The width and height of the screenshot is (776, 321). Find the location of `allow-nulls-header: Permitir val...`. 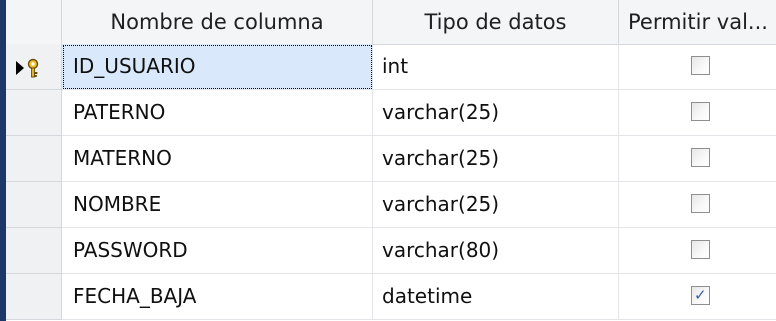

allow-nulls-header: Permitir val... is located at coordinates (697, 22).